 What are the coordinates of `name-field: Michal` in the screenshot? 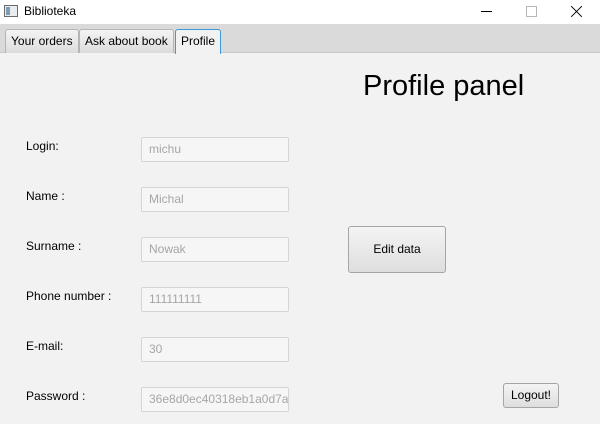 It's located at (215, 199).